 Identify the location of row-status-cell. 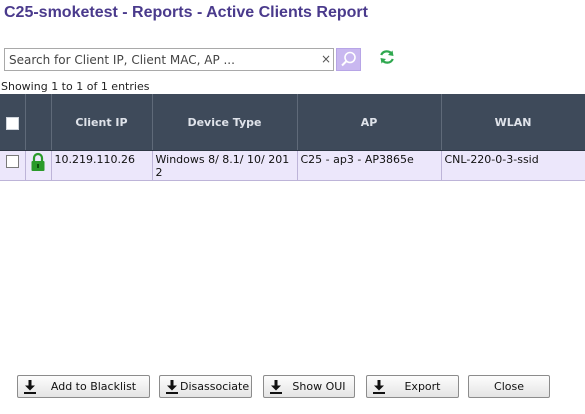
(38, 165).